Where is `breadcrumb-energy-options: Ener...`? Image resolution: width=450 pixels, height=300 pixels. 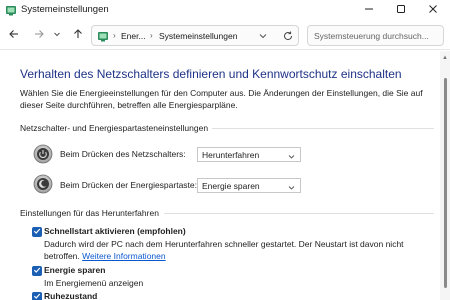 breadcrumb-energy-options: Ener... is located at coordinates (133, 36).